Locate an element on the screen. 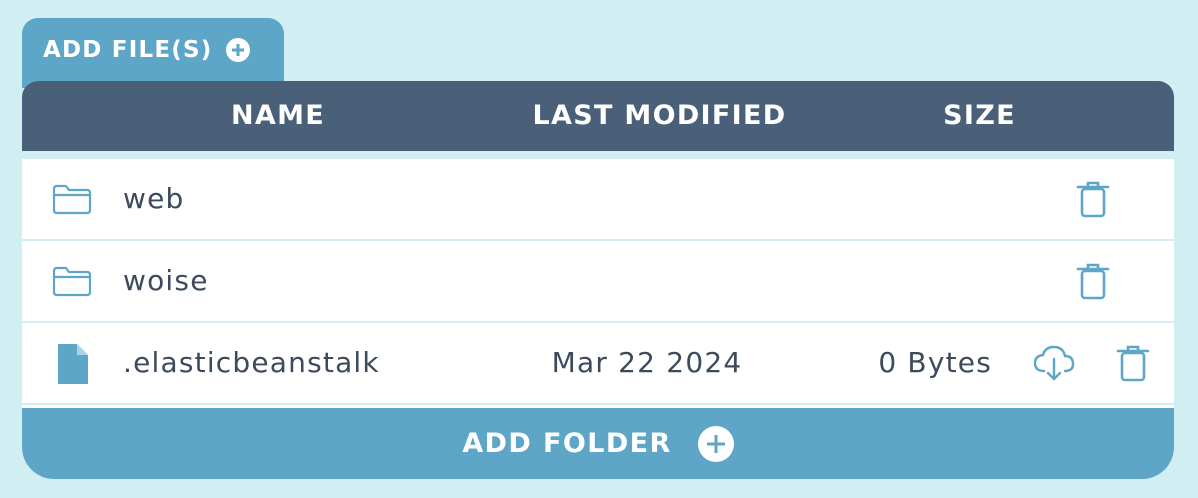  column-header-size: SIZE is located at coordinates (979, 116).